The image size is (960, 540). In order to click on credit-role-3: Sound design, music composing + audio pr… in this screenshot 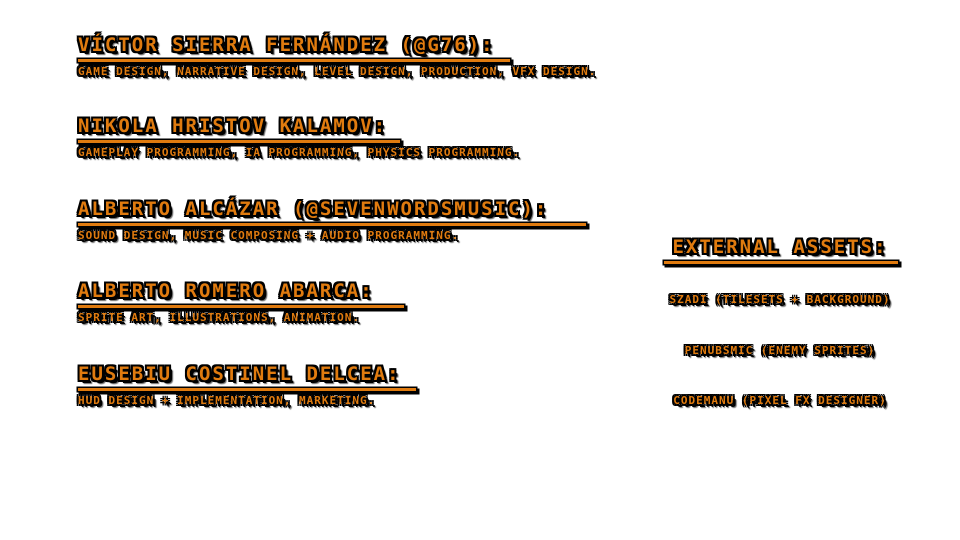, I will do `click(269, 235)`.